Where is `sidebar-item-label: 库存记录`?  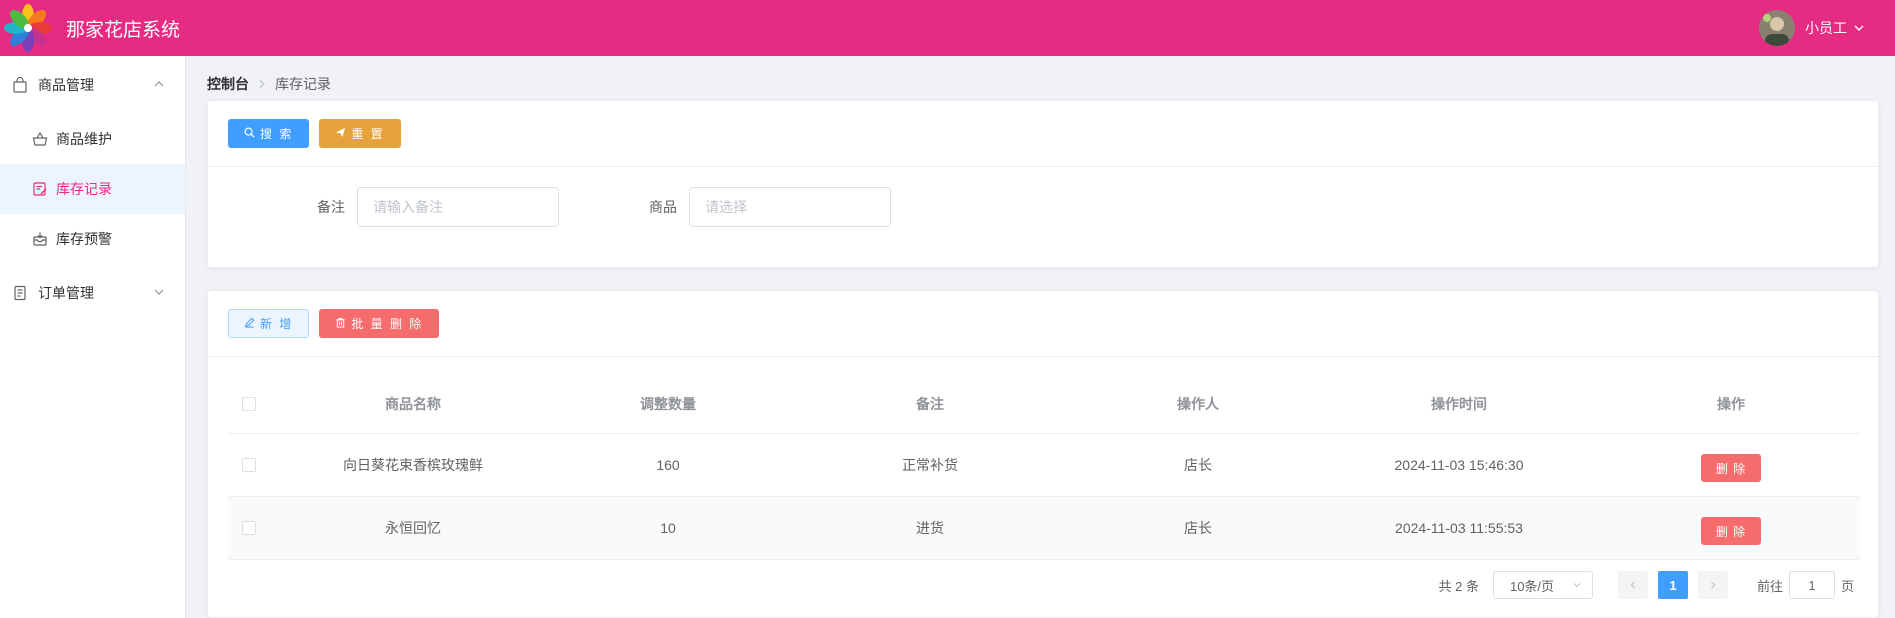 sidebar-item-label: 库存记录 is located at coordinates (84, 189).